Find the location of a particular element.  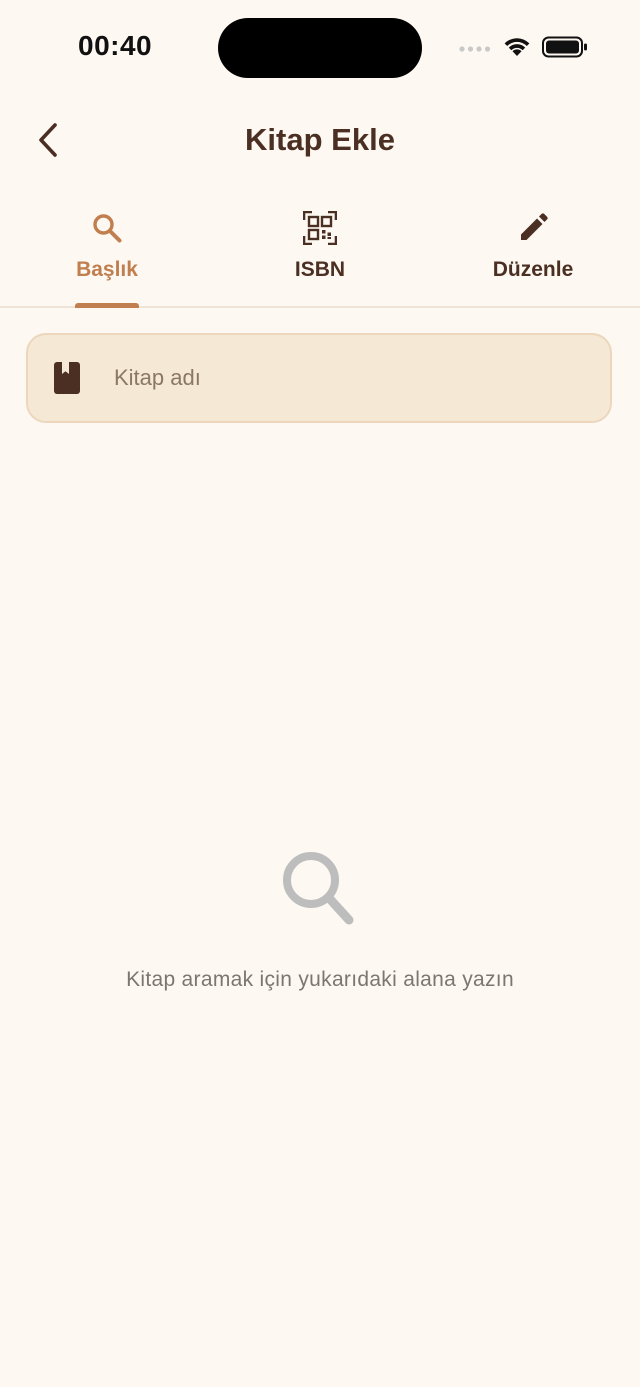

page-title: Kitap Ekle is located at coordinates (320, 139).